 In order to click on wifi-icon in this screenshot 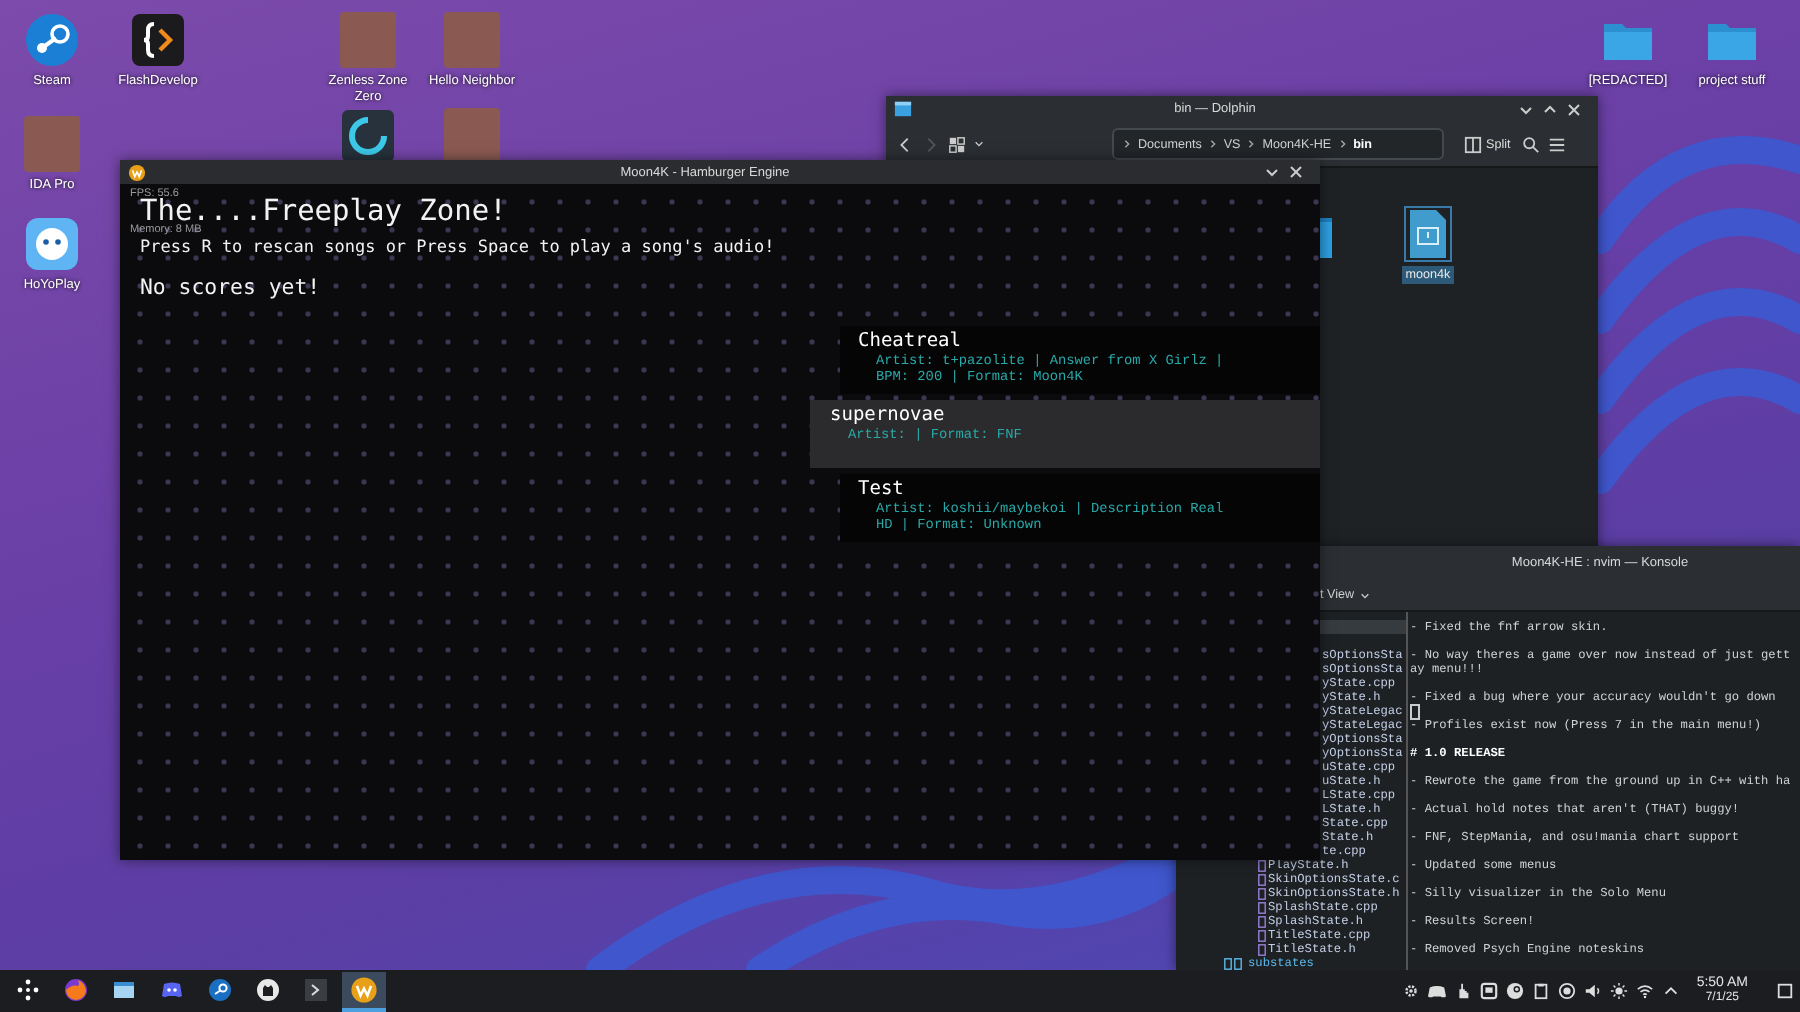, I will do `click(1645, 991)`.